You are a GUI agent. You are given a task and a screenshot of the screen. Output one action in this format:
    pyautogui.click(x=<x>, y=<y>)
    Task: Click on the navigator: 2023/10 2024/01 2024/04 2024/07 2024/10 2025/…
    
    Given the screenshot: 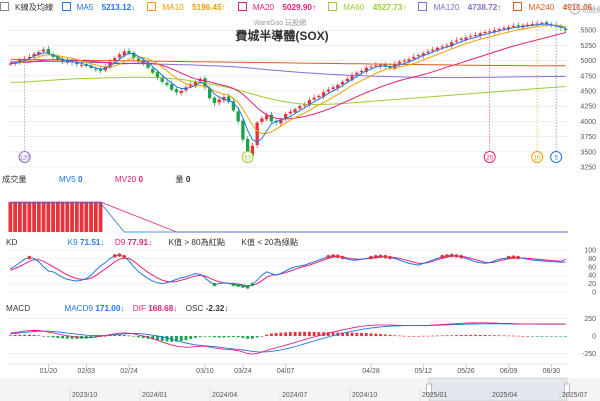 What is the action you would take?
    pyautogui.click(x=300, y=389)
    